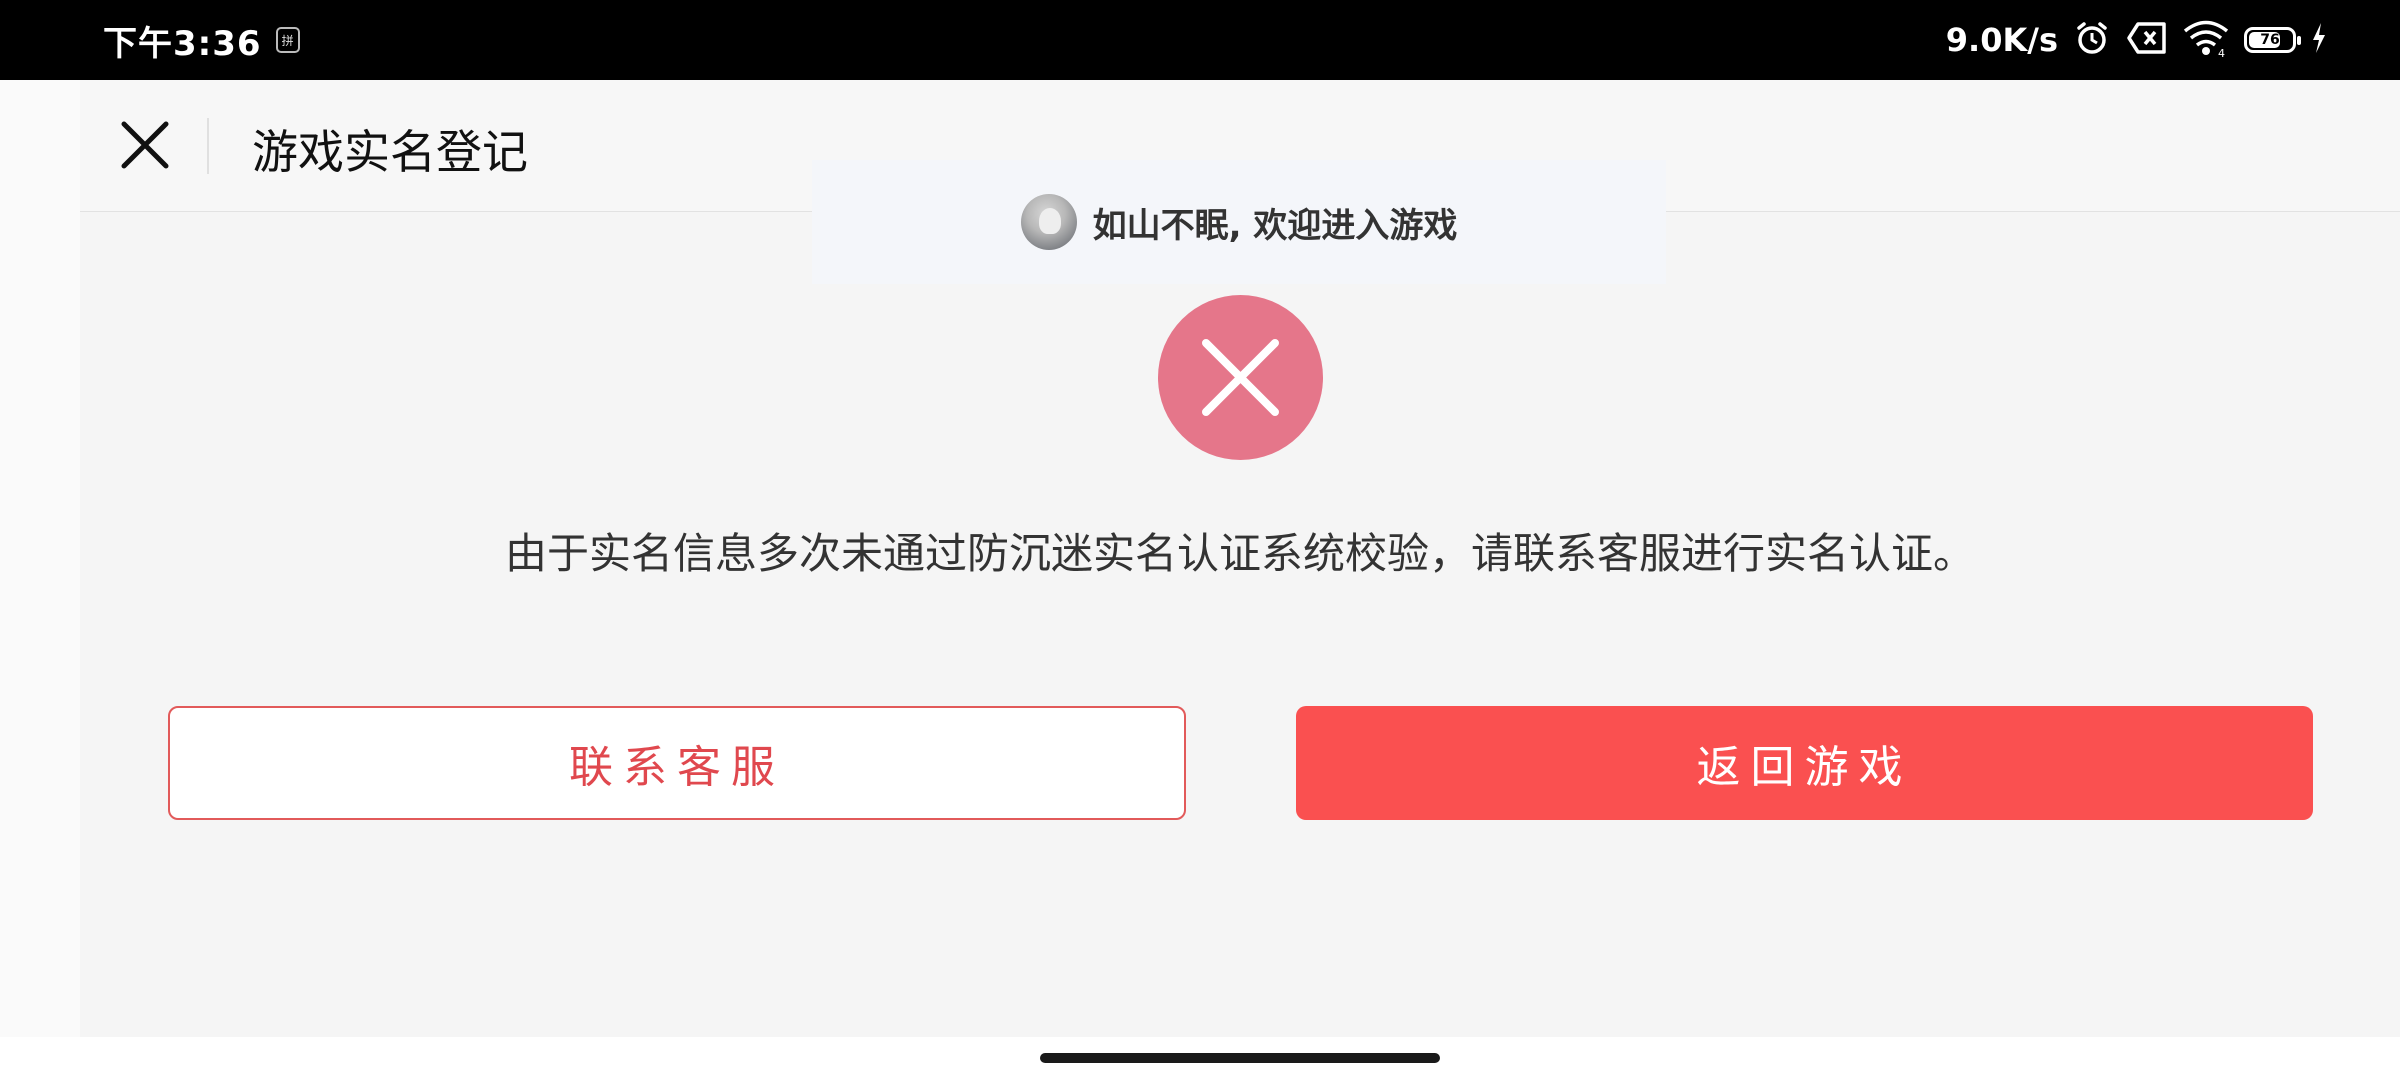 The width and height of the screenshot is (2400, 1080). What do you see at coordinates (2147, 40) in the screenshot?
I see `sim-disabled-icon` at bounding box center [2147, 40].